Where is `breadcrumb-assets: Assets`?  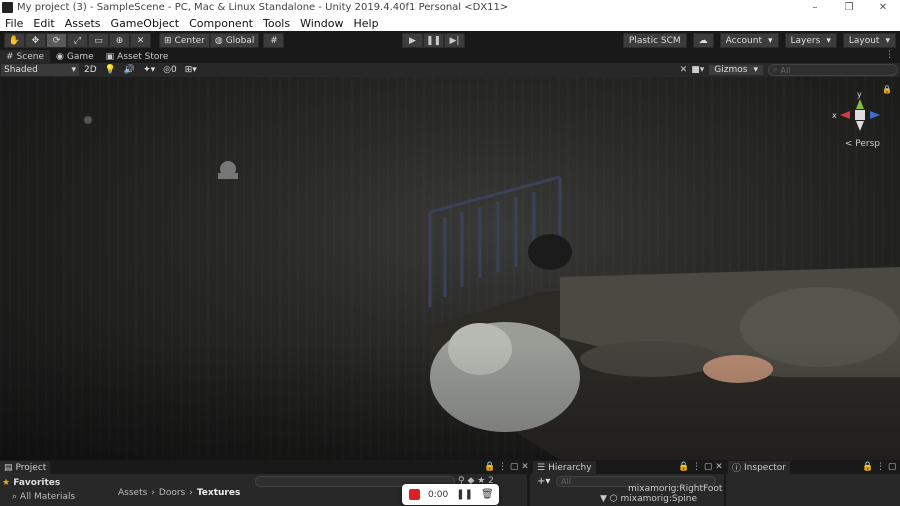 breadcrumb-assets: Assets is located at coordinates (132, 493).